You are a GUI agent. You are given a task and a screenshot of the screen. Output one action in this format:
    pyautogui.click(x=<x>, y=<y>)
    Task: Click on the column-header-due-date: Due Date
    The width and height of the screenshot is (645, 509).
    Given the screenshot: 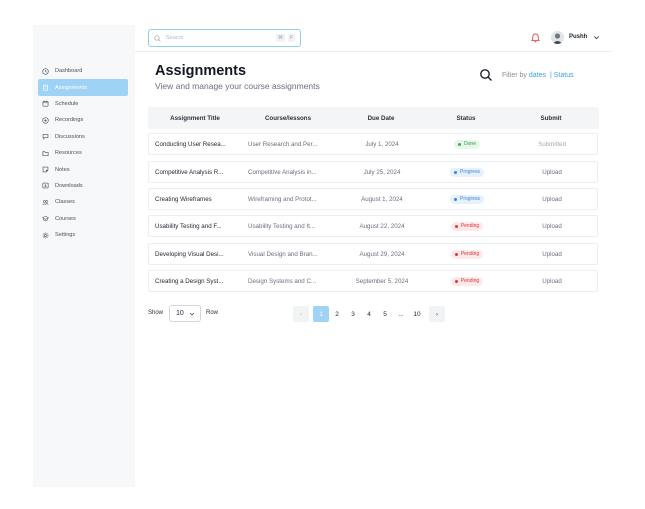 What is the action you would take?
    pyautogui.click(x=381, y=118)
    